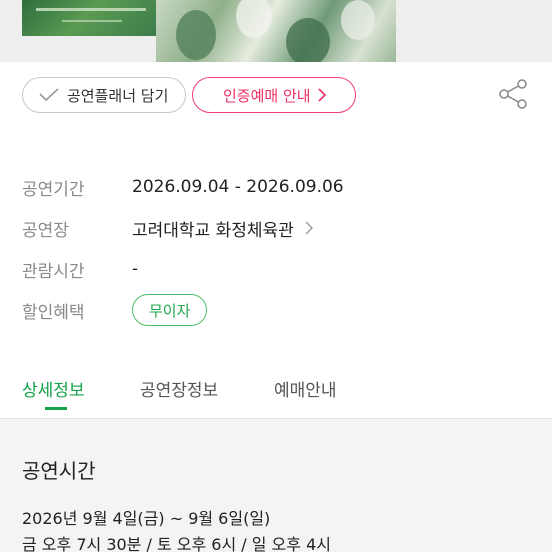 This screenshot has width=552, height=555. I want to click on period-row: 공연기간 2026.09.04 - 2026.09.06, so click(183, 187).